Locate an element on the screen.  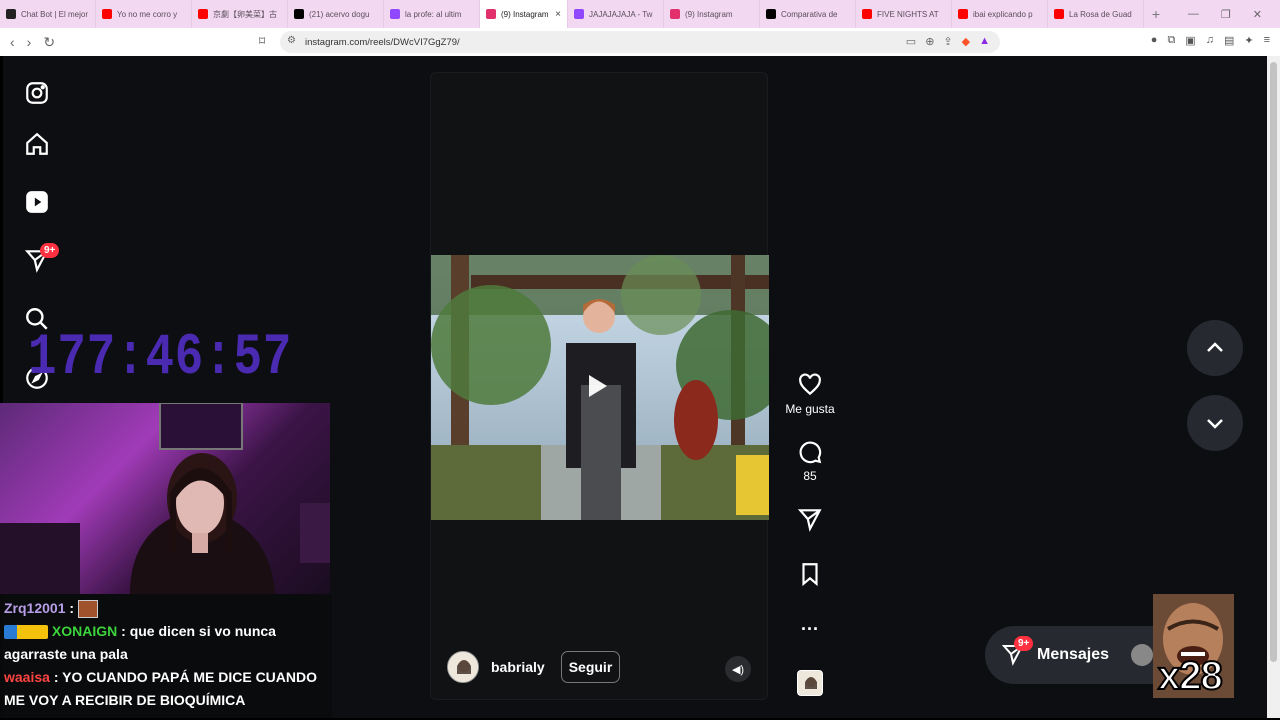
forward-icon: › is located at coordinates (29, 42).